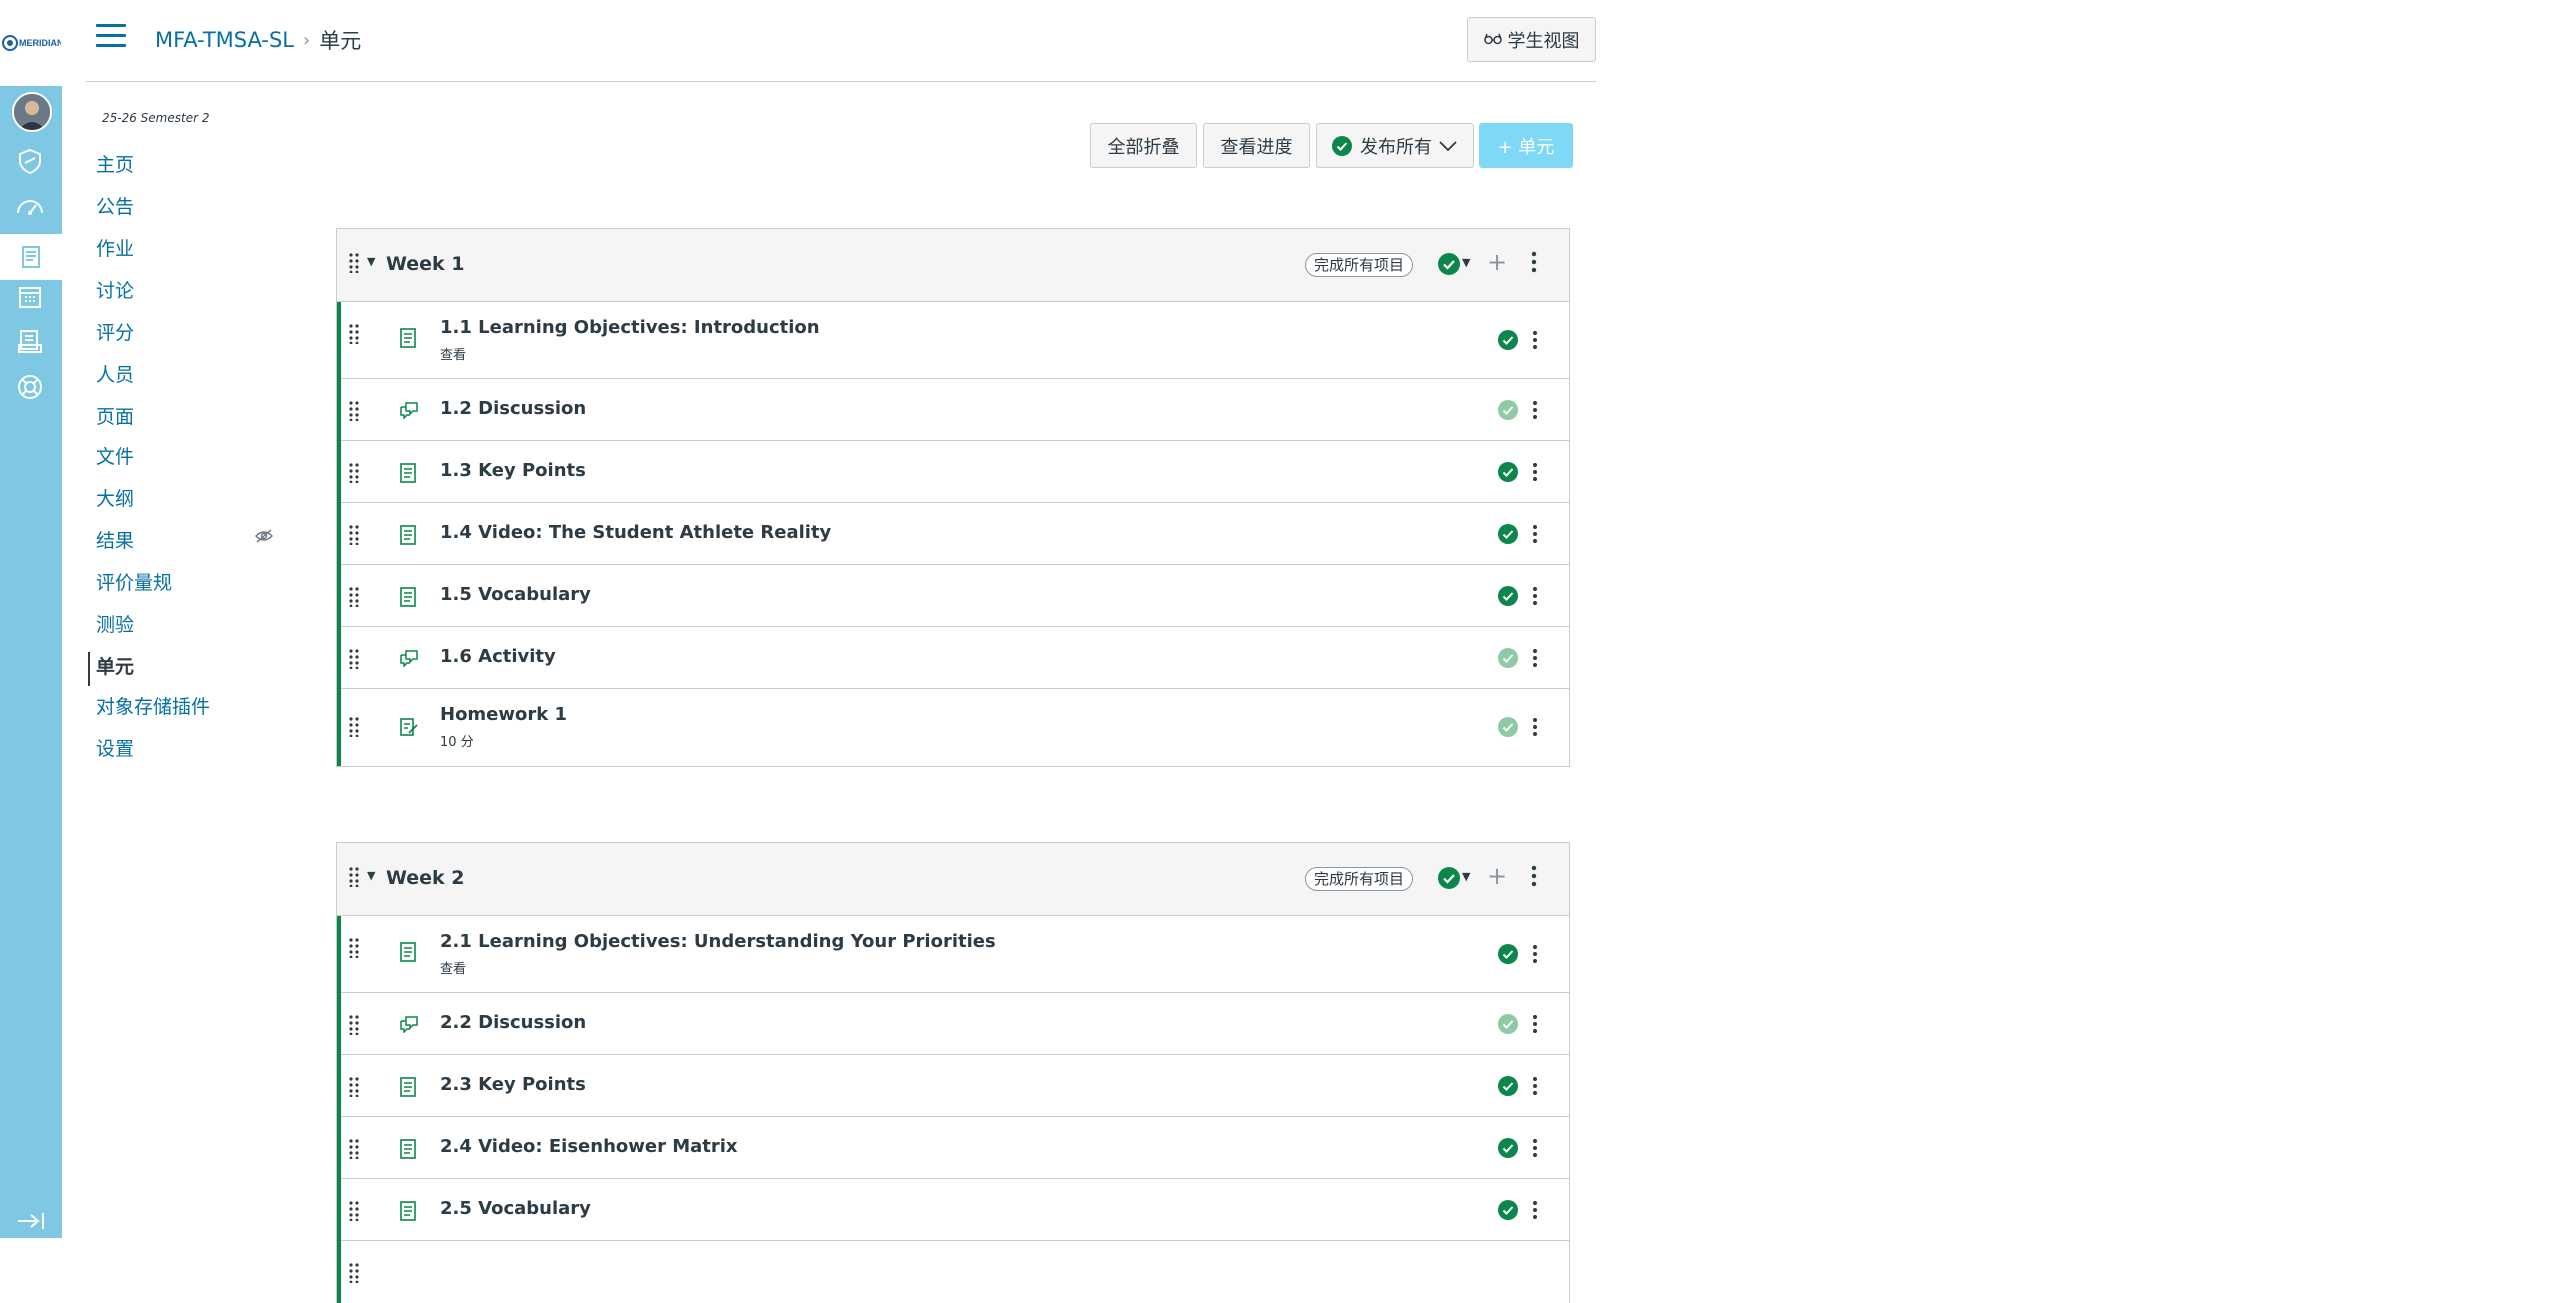 The height and width of the screenshot is (1303, 2559). I want to click on module-item: 1.3 Key Points, so click(955, 472).